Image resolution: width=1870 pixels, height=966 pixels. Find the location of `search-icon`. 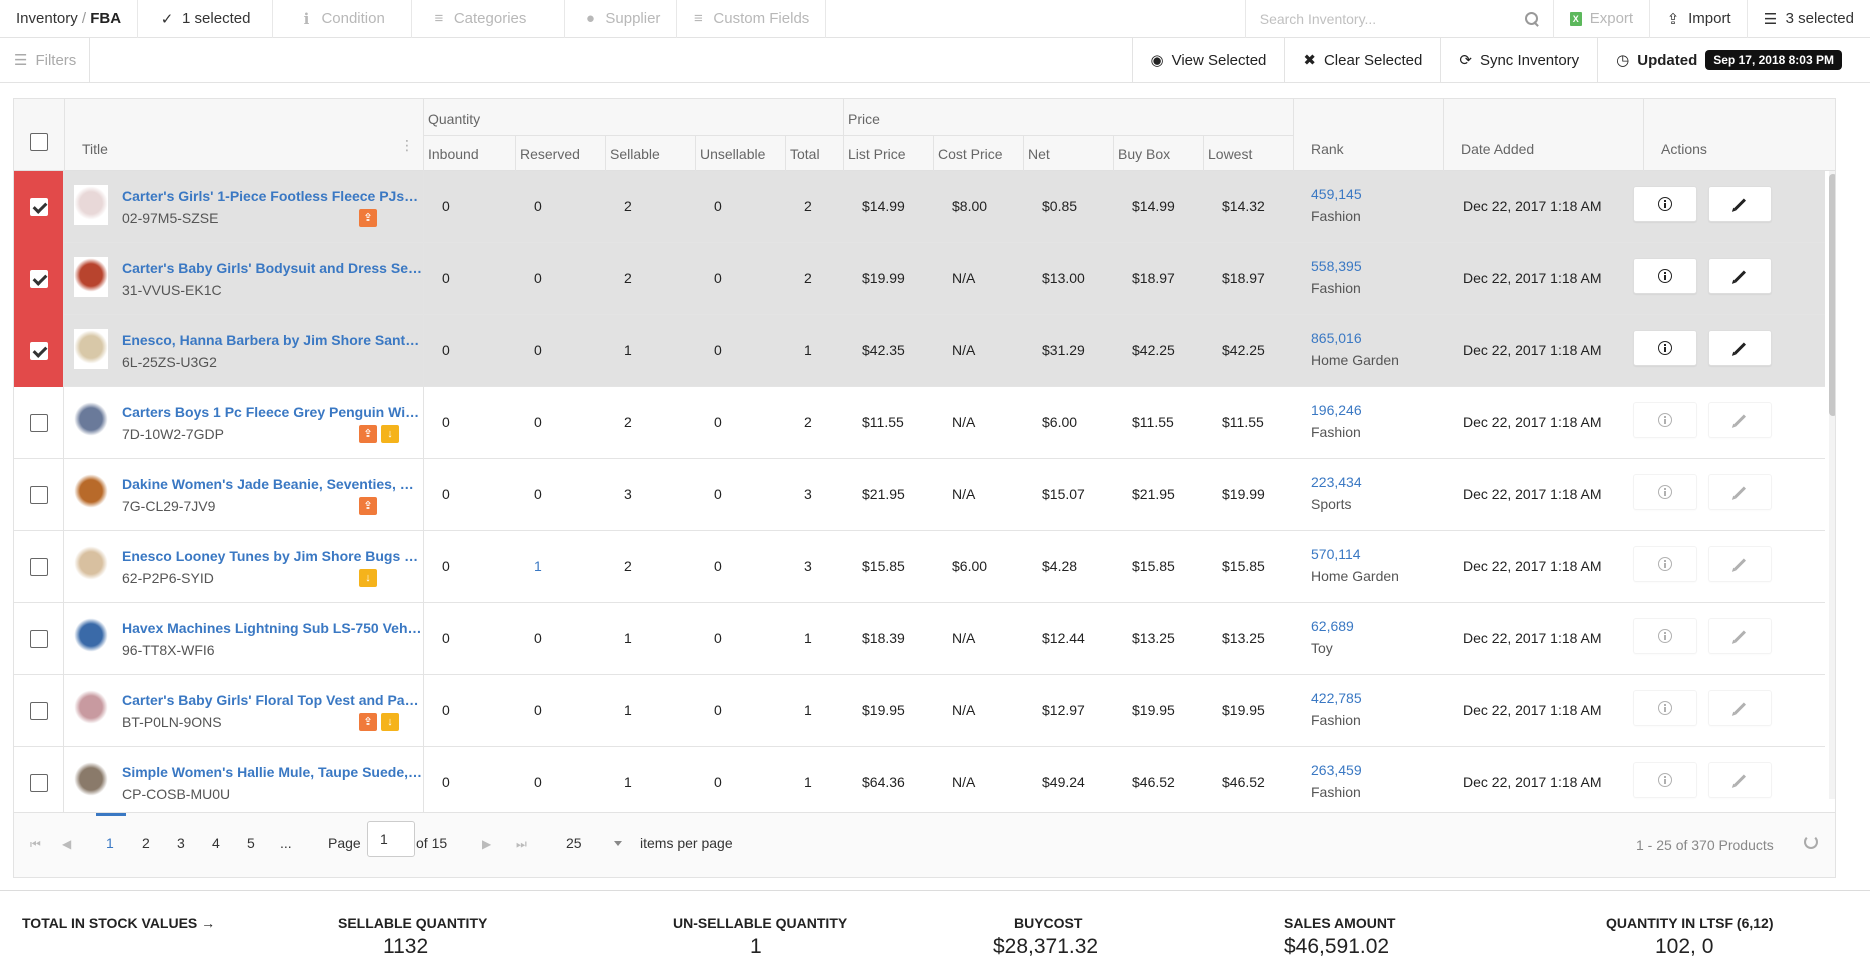

search-icon is located at coordinates (1531, 18).